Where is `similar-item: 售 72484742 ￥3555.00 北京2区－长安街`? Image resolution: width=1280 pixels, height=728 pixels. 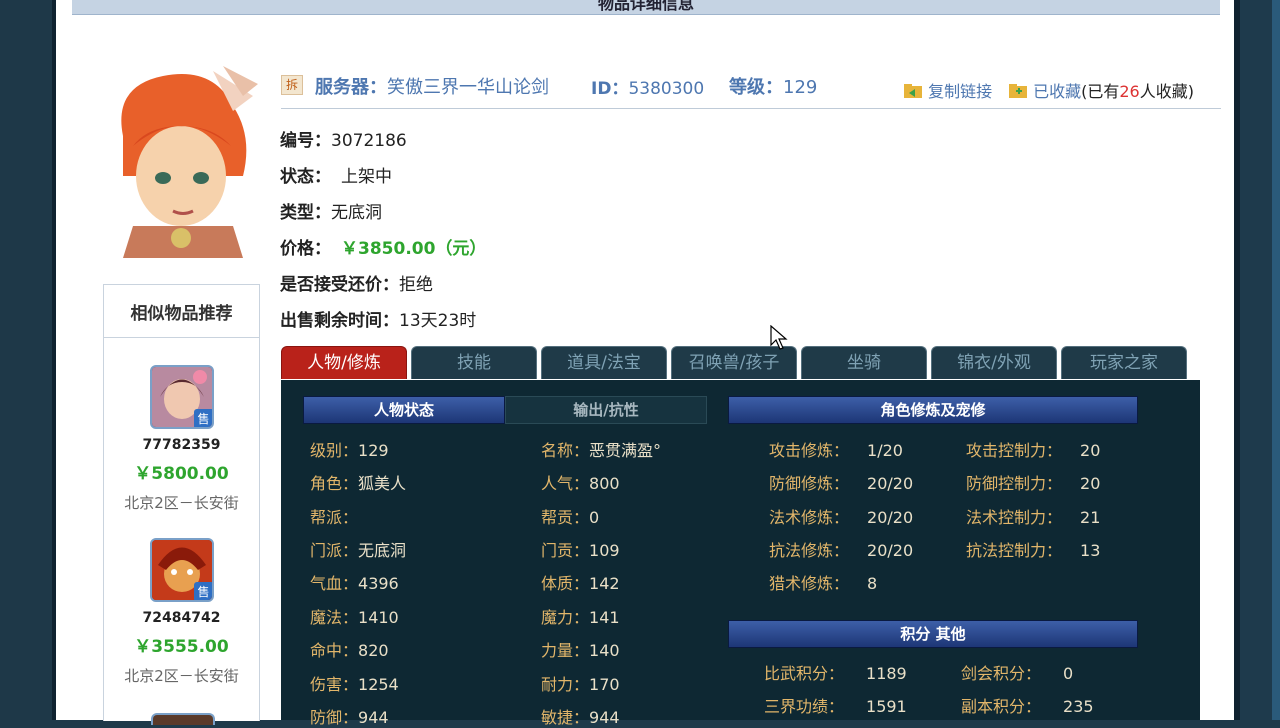
similar-item: 售 72484742 ￥3555.00 北京2区－长安街 is located at coordinates (181, 612).